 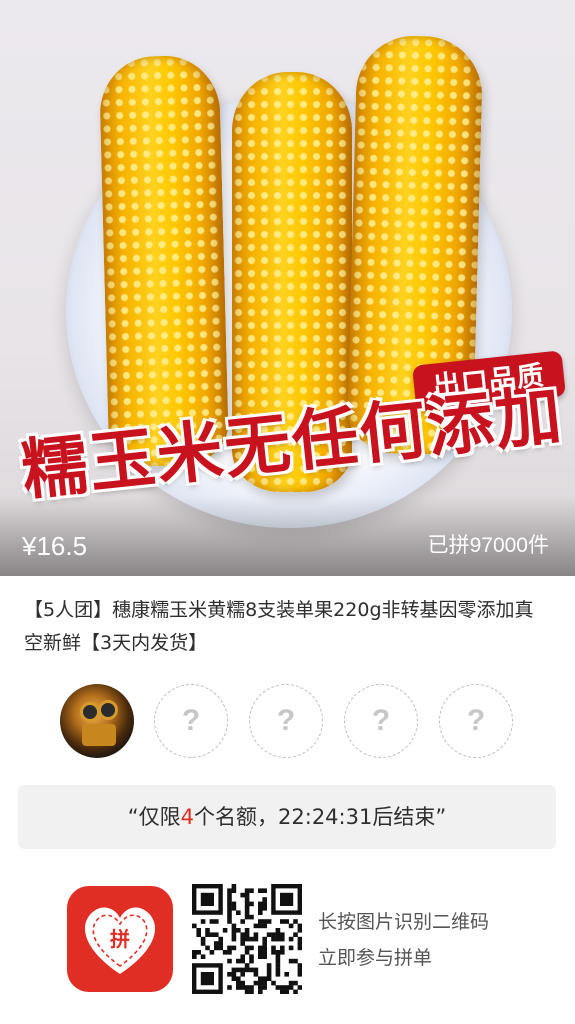 I want to click on product-title: 【5人团】穗康糯玉米黄糯8支装单果220g非转基因零添加真空新鲜【3天内发货】, so click(x=279, y=626).